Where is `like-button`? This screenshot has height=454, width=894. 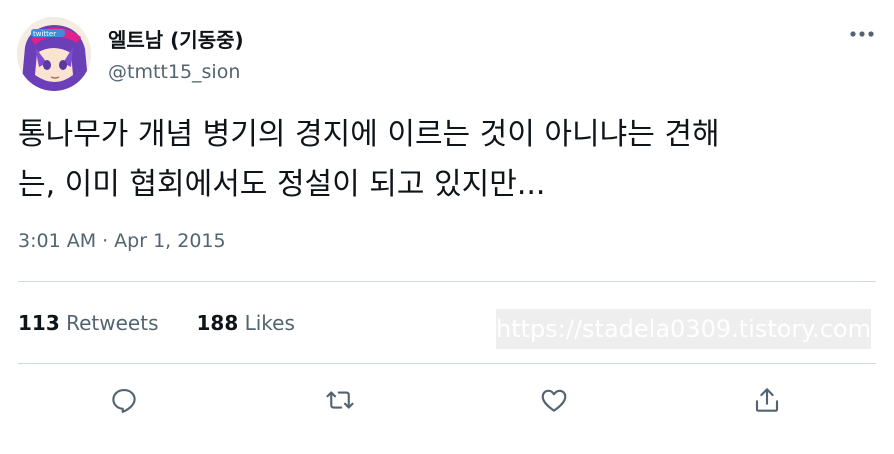
like-button is located at coordinates (554, 400).